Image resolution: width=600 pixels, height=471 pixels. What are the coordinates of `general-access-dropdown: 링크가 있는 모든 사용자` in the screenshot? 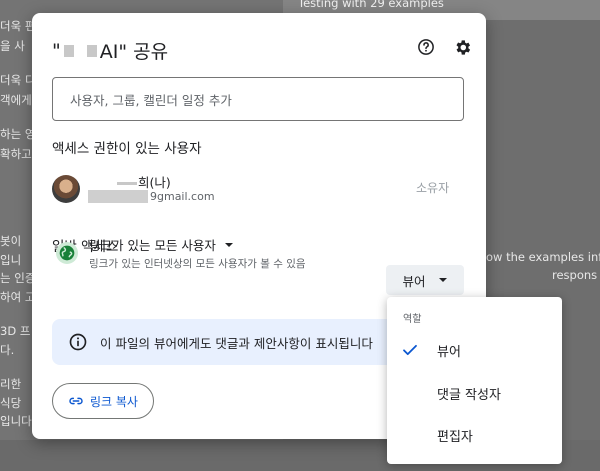 It's located at (161, 244).